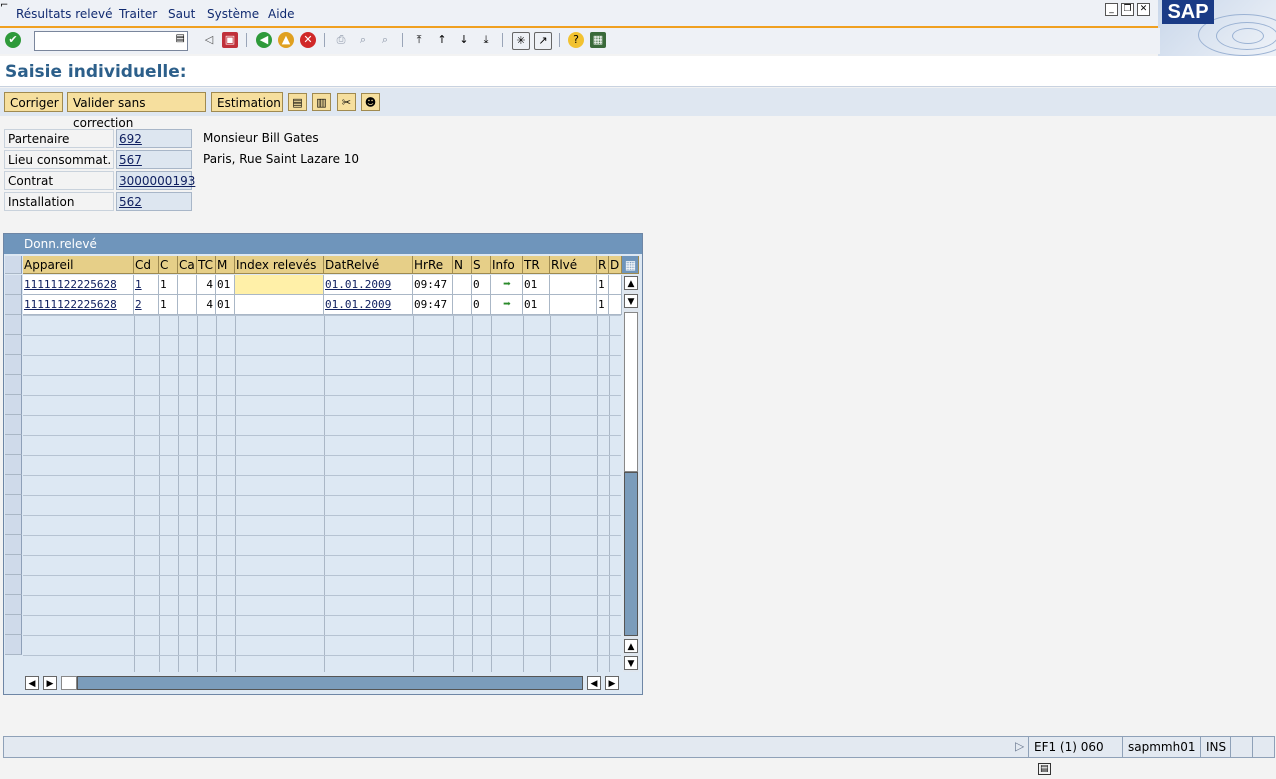 Image resolution: width=1276 pixels, height=779 pixels. I want to click on restore-icon: ❐, so click(1127, 9).